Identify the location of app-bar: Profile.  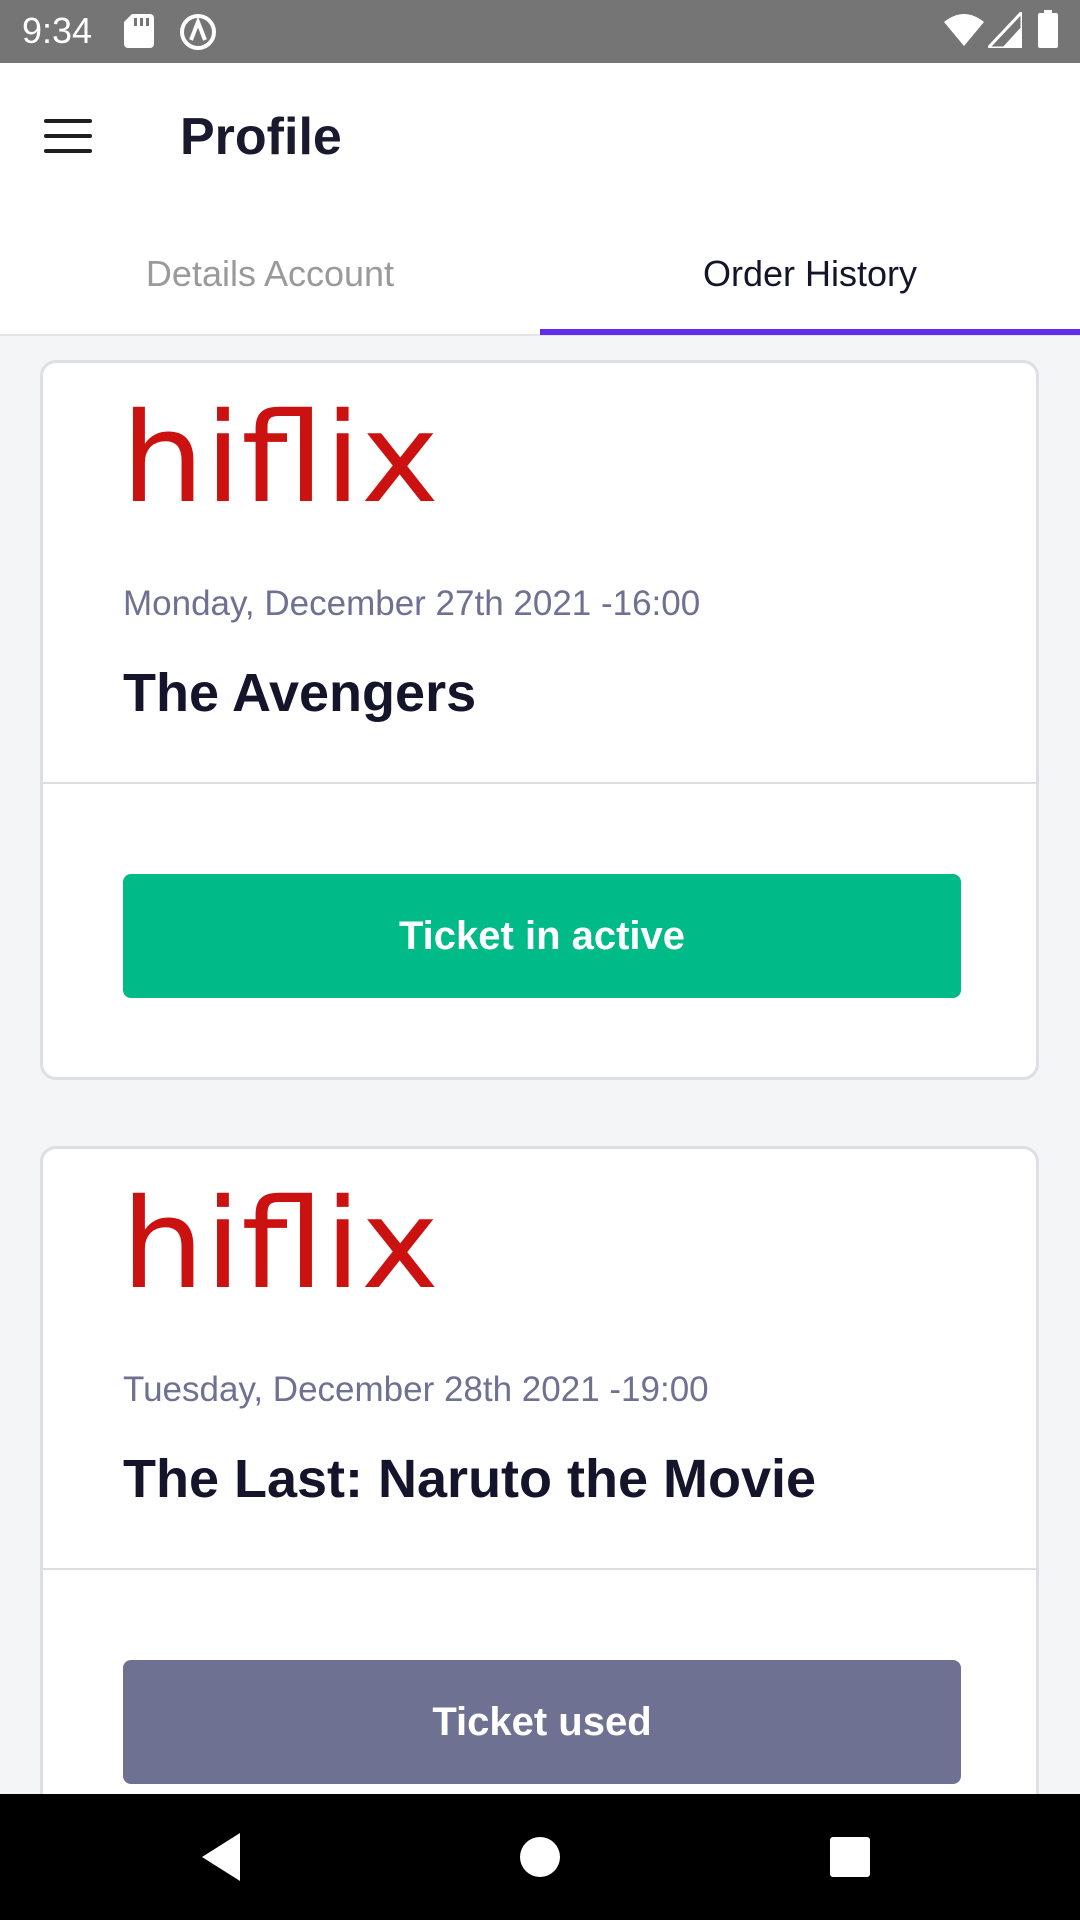
(540, 137).